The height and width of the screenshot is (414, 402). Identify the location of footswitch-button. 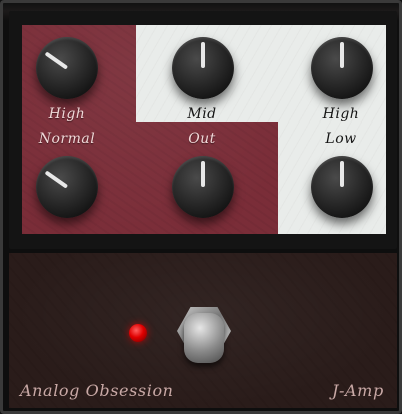
(204, 335).